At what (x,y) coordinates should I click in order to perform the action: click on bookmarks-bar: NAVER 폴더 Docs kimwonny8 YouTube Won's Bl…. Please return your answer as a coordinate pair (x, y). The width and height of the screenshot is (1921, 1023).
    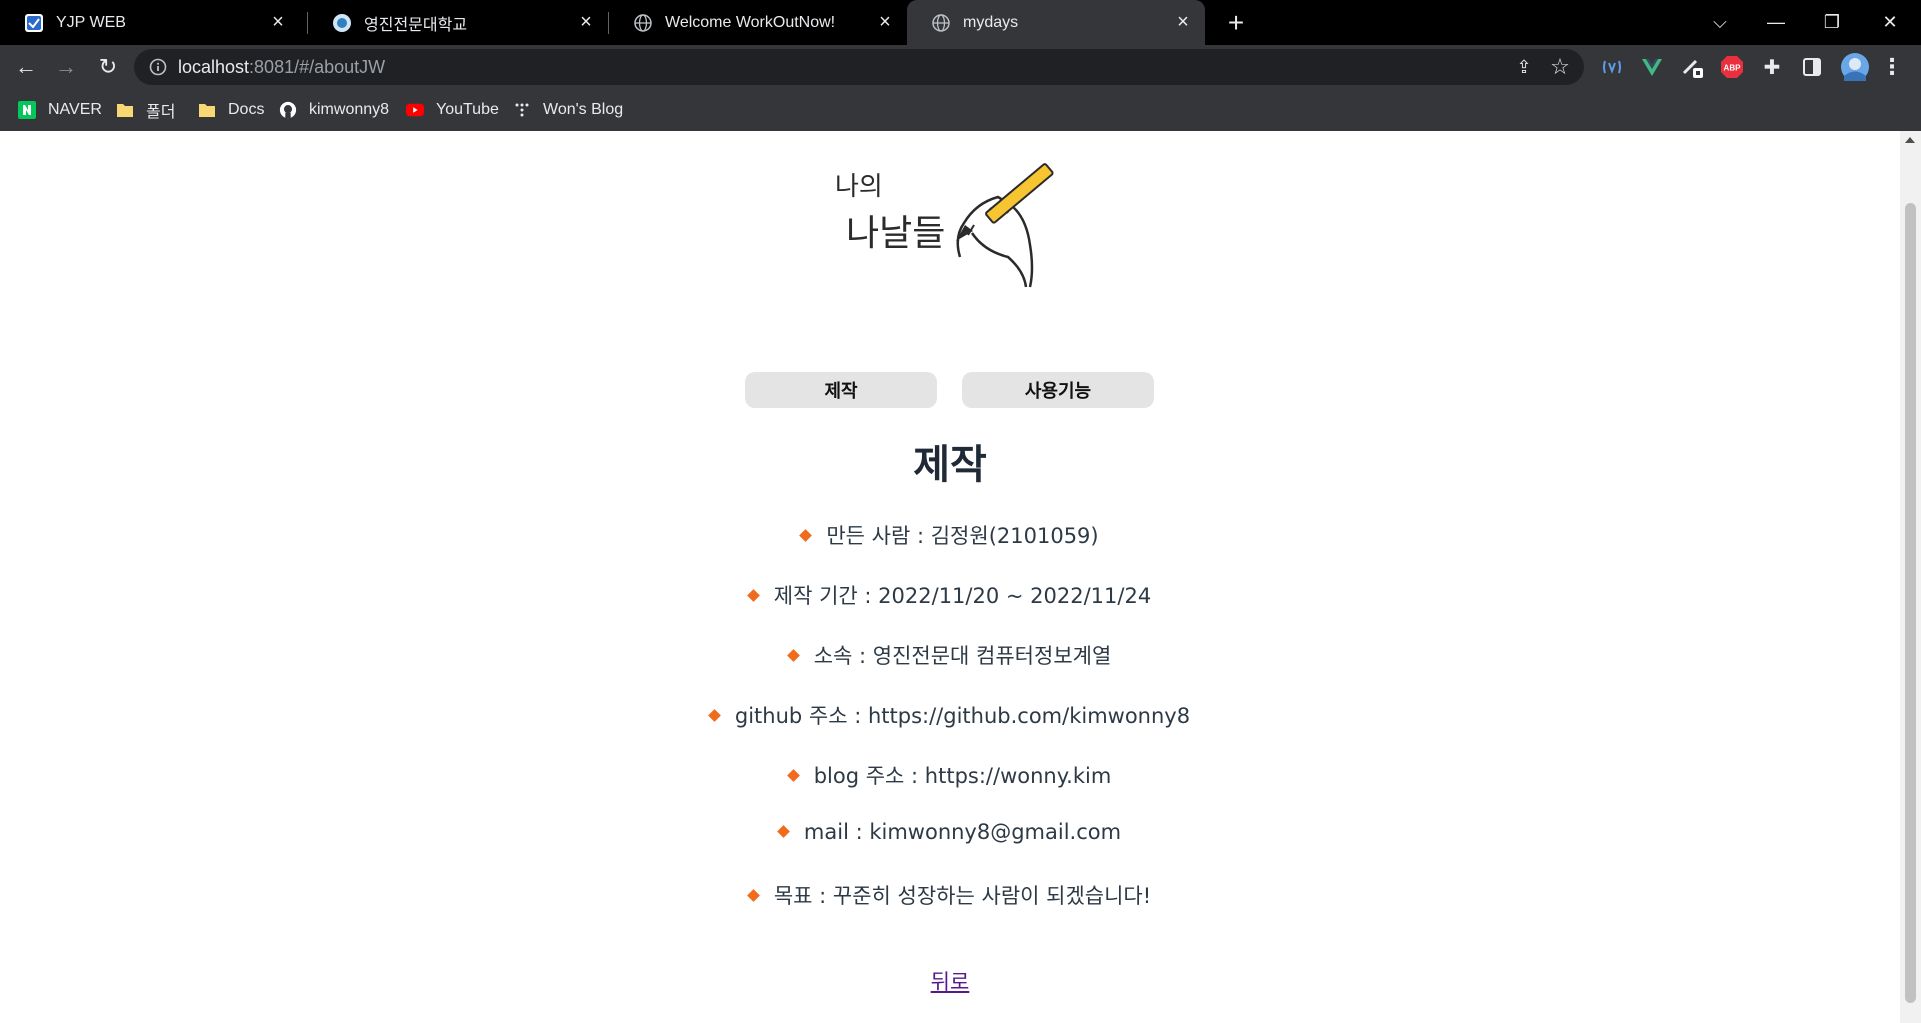
    Looking at the image, I should click on (960, 110).